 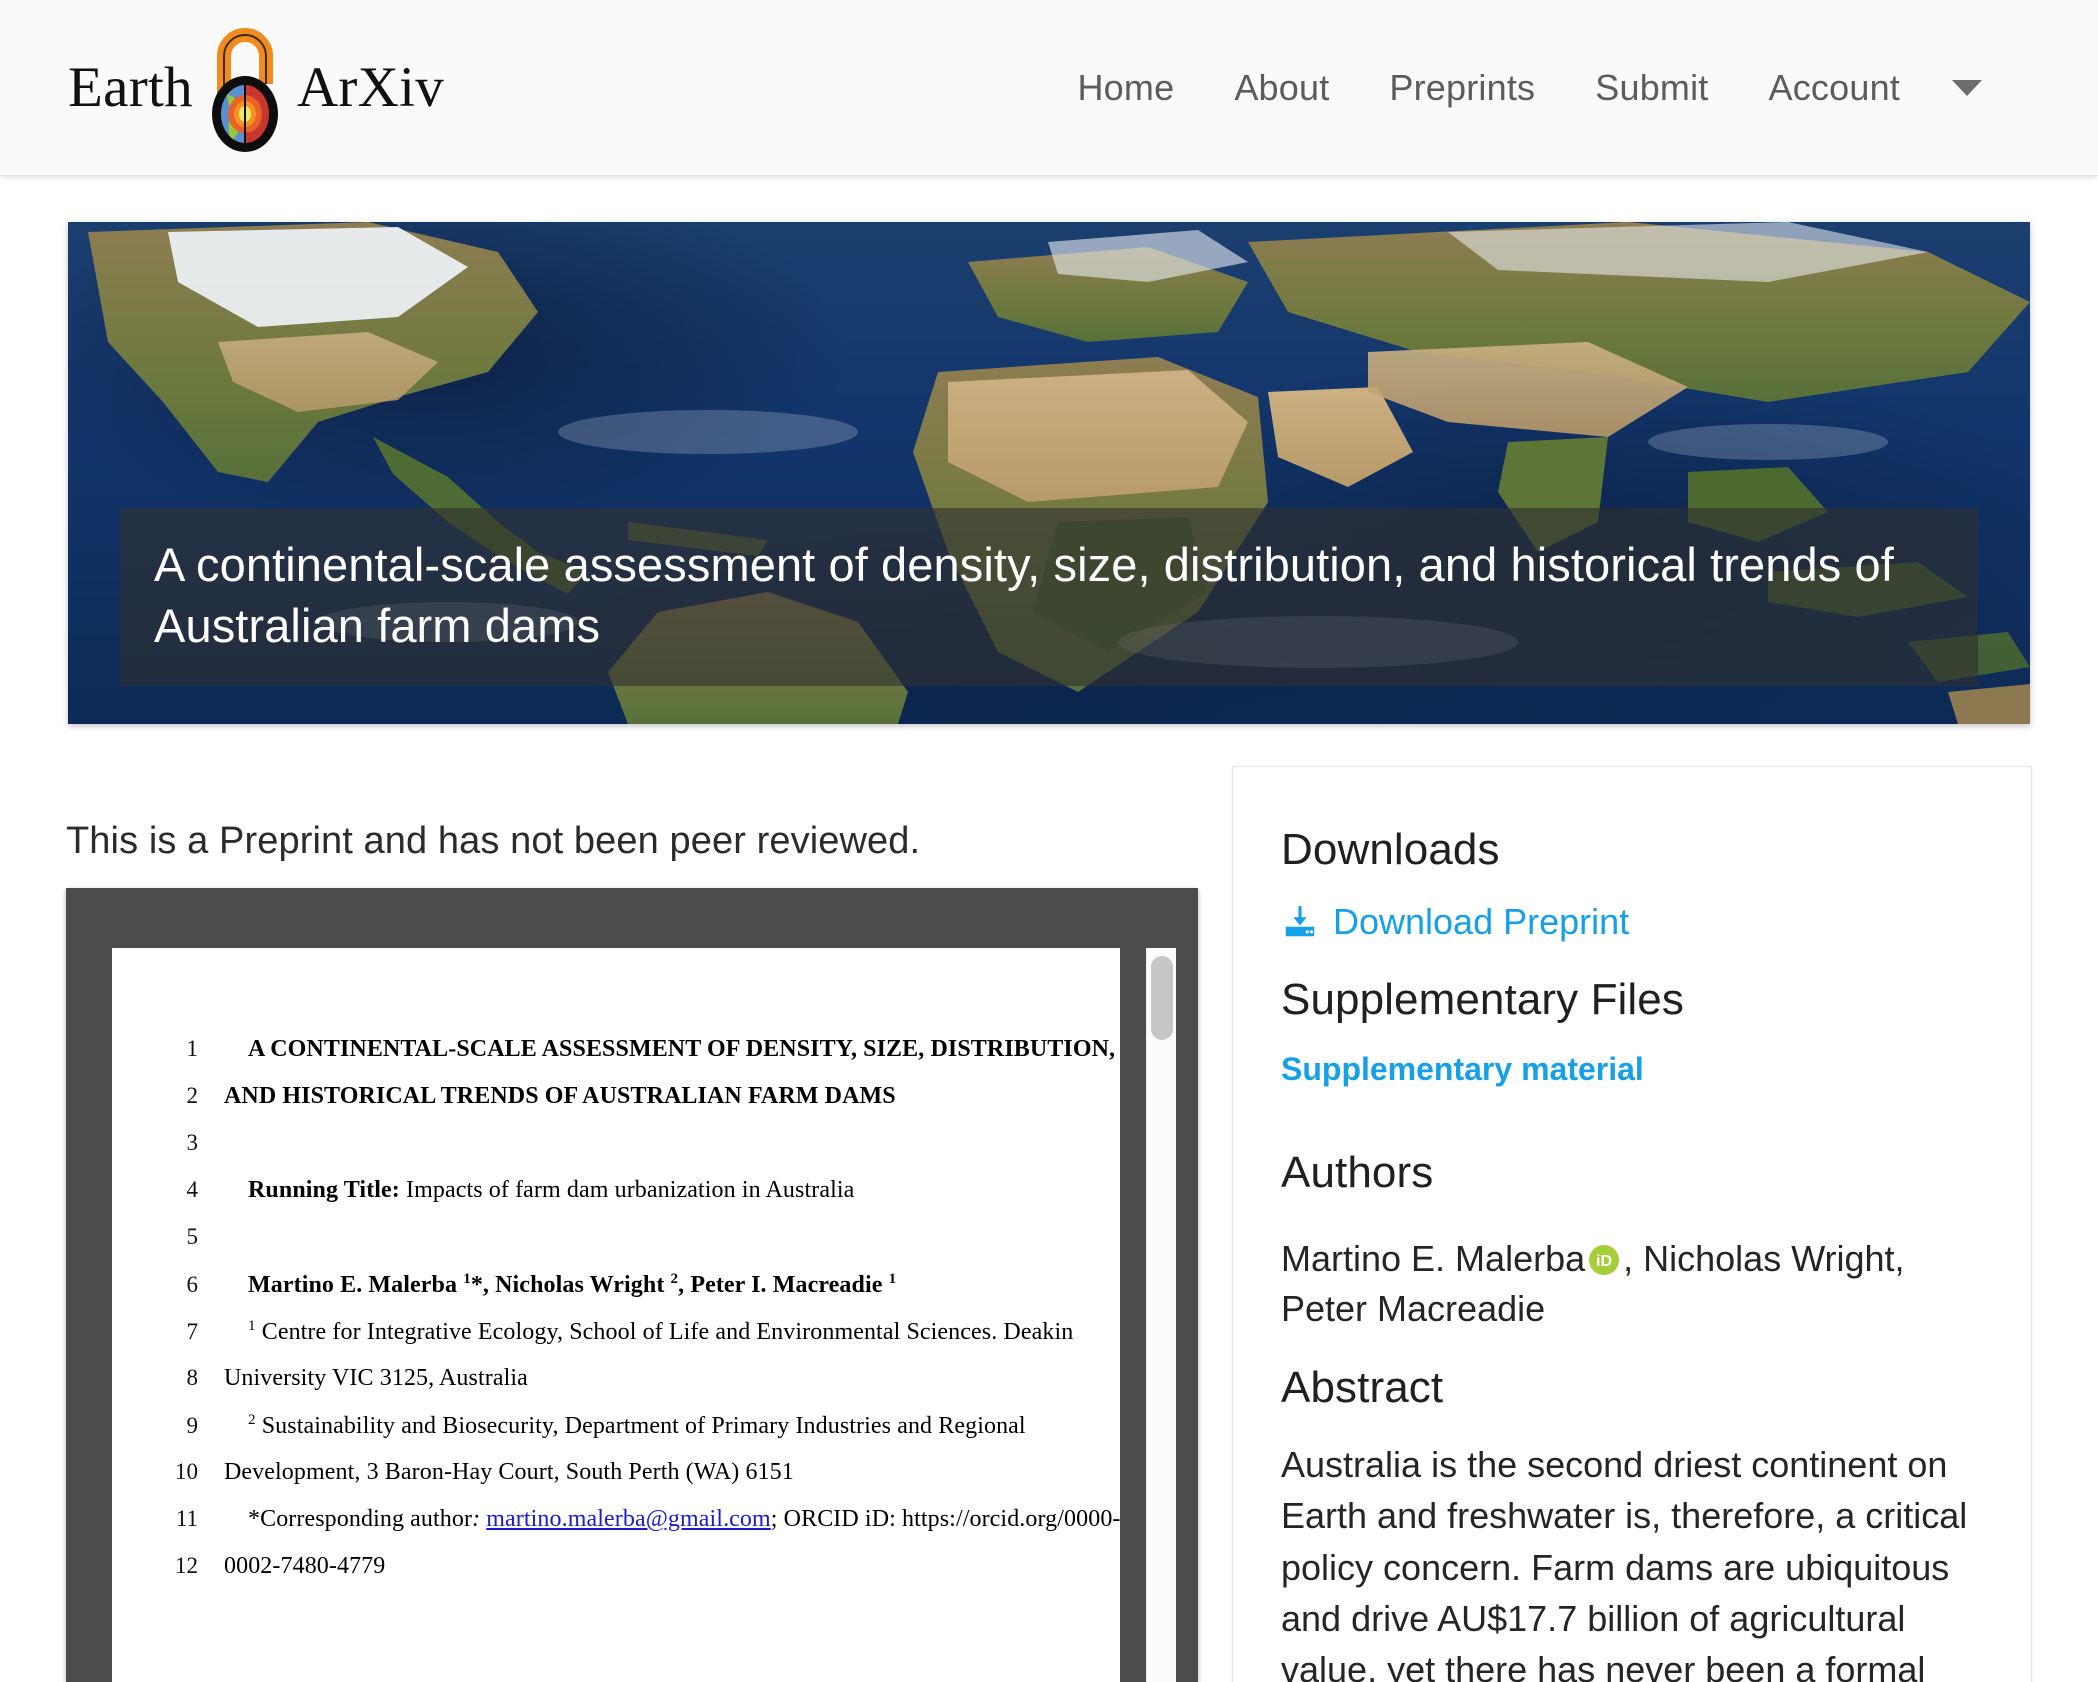 I want to click on site-logo-link: Earth ArXiv, so click(x=256, y=88).